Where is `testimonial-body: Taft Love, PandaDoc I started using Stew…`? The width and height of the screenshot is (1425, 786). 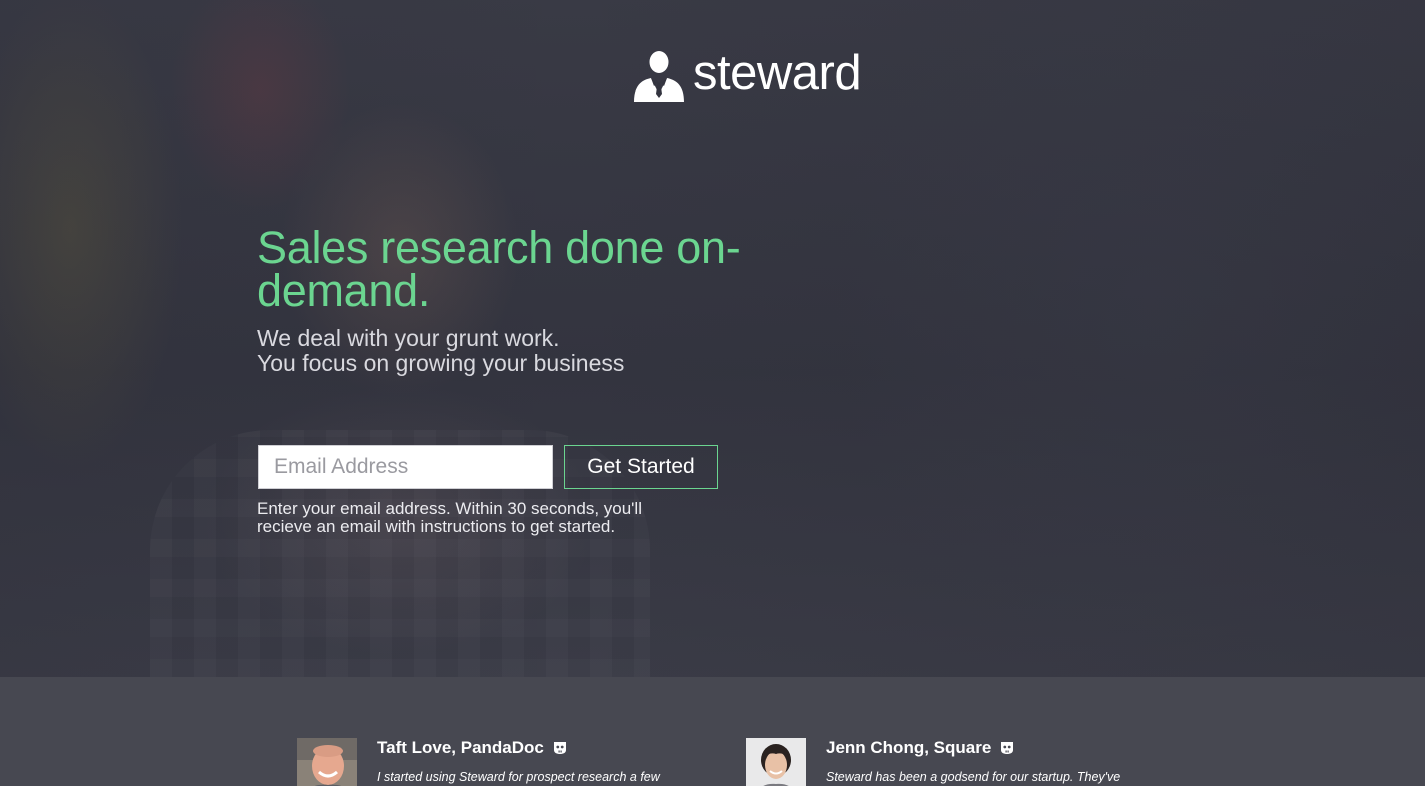 testimonial-body: Taft Love, PandaDoc I started using Stew… is located at coordinates (547, 762).